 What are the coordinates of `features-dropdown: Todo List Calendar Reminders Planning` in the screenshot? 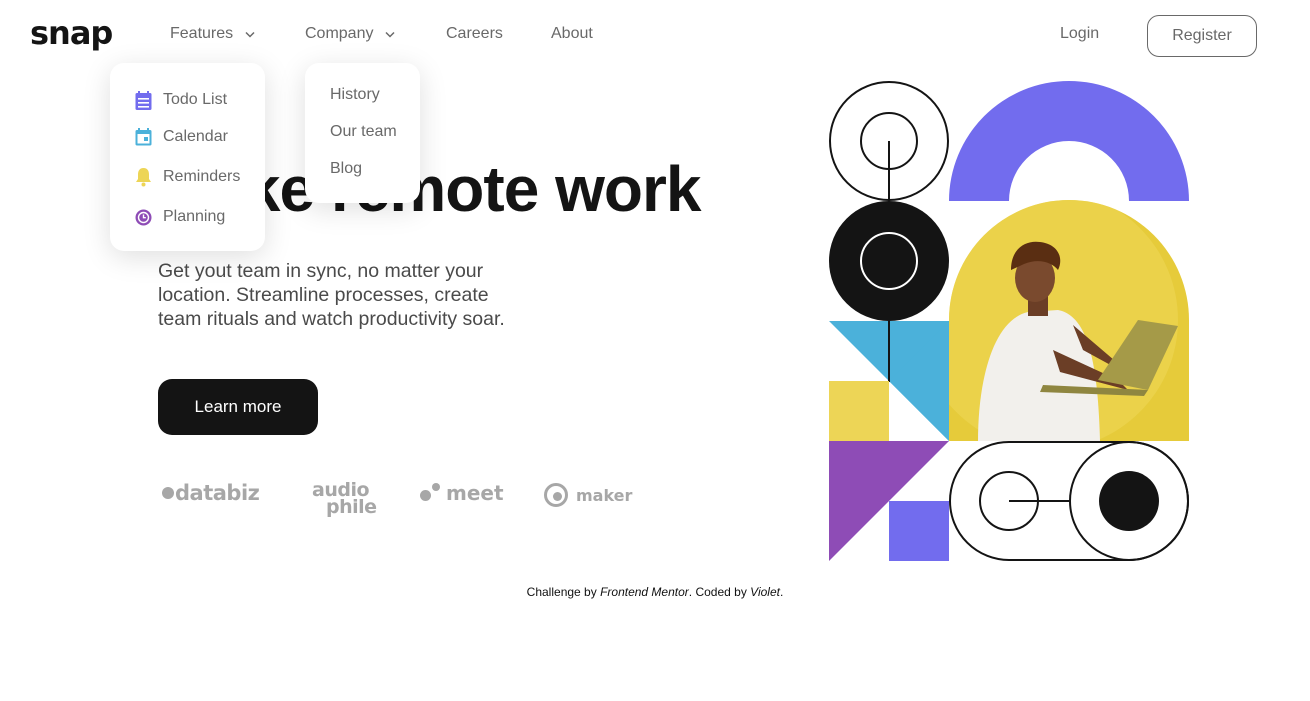 It's located at (187, 157).